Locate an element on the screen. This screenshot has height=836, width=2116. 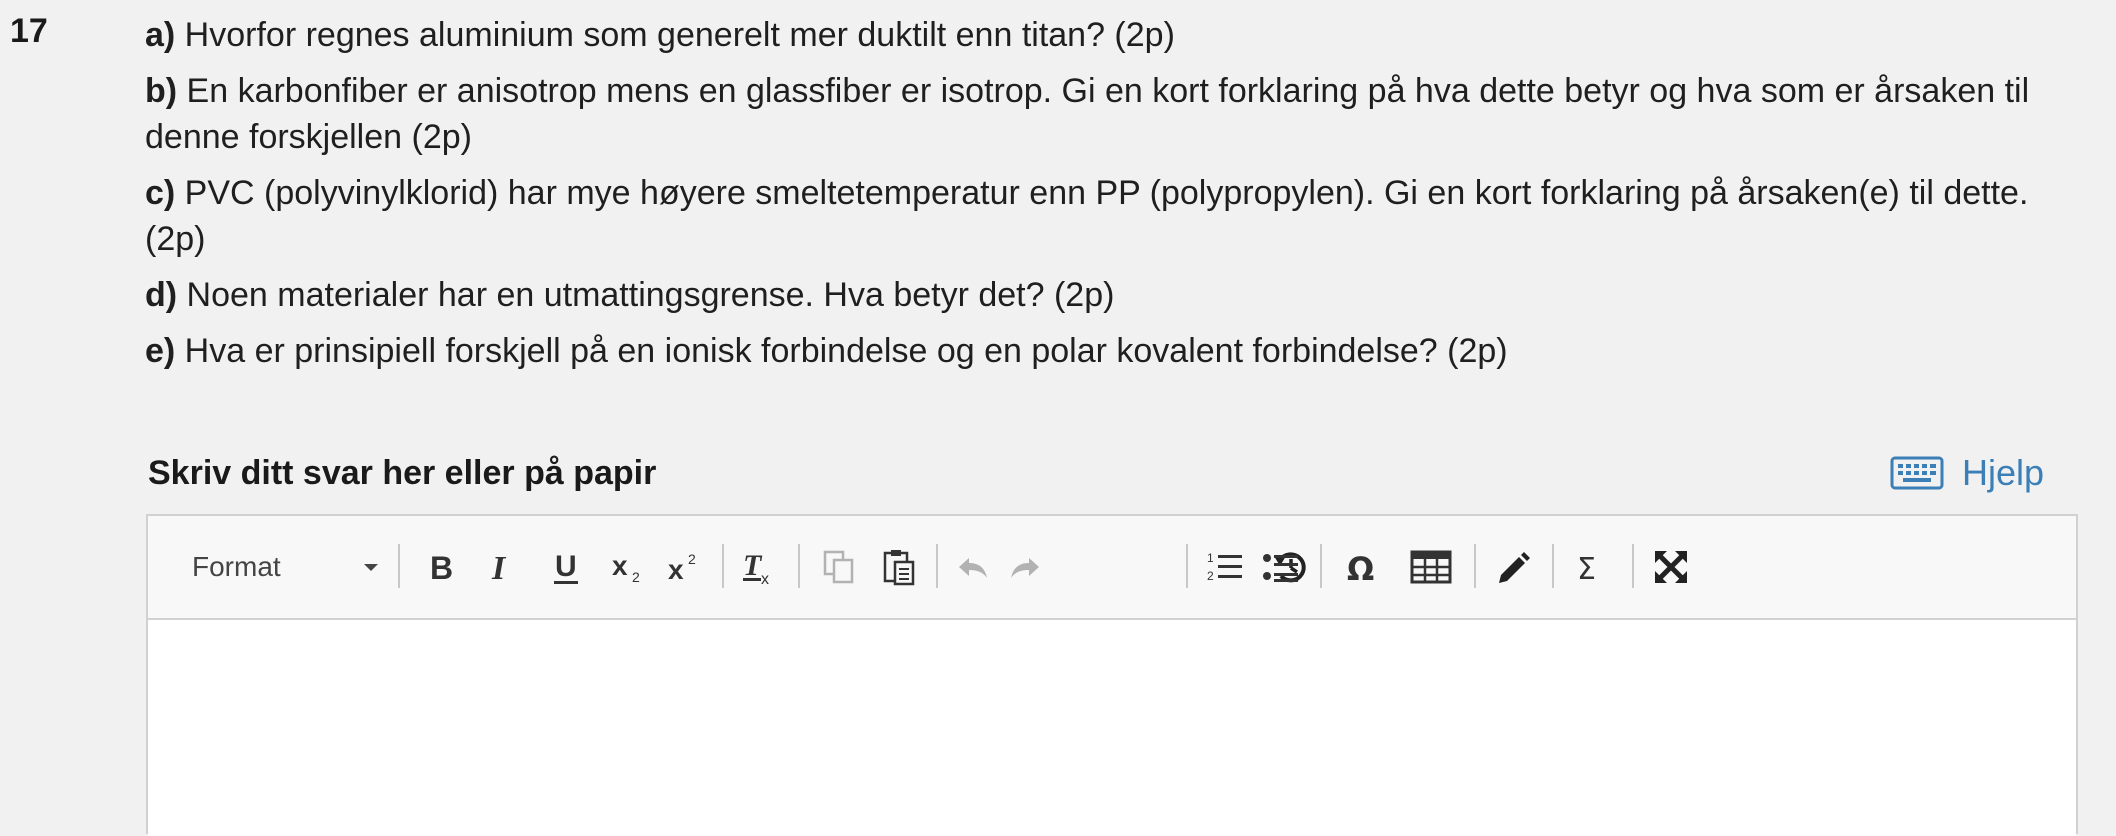
help-label: Hjelp is located at coordinates (2003, 472).